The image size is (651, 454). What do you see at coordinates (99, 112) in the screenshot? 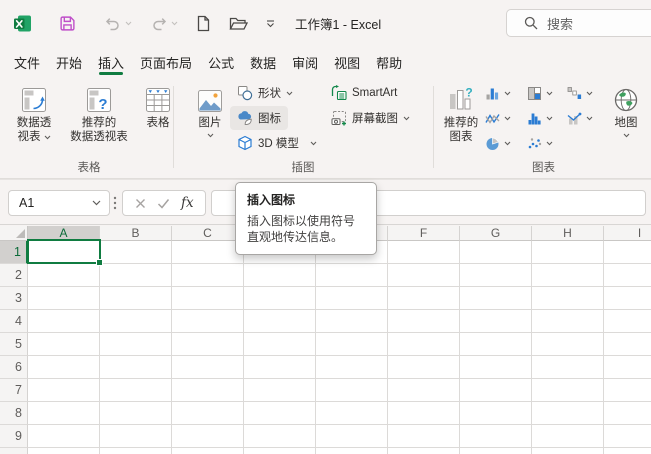
I see `recommended-pivottables-button: ? 推荐的 数据透视表` at bounding box center [99, 112].